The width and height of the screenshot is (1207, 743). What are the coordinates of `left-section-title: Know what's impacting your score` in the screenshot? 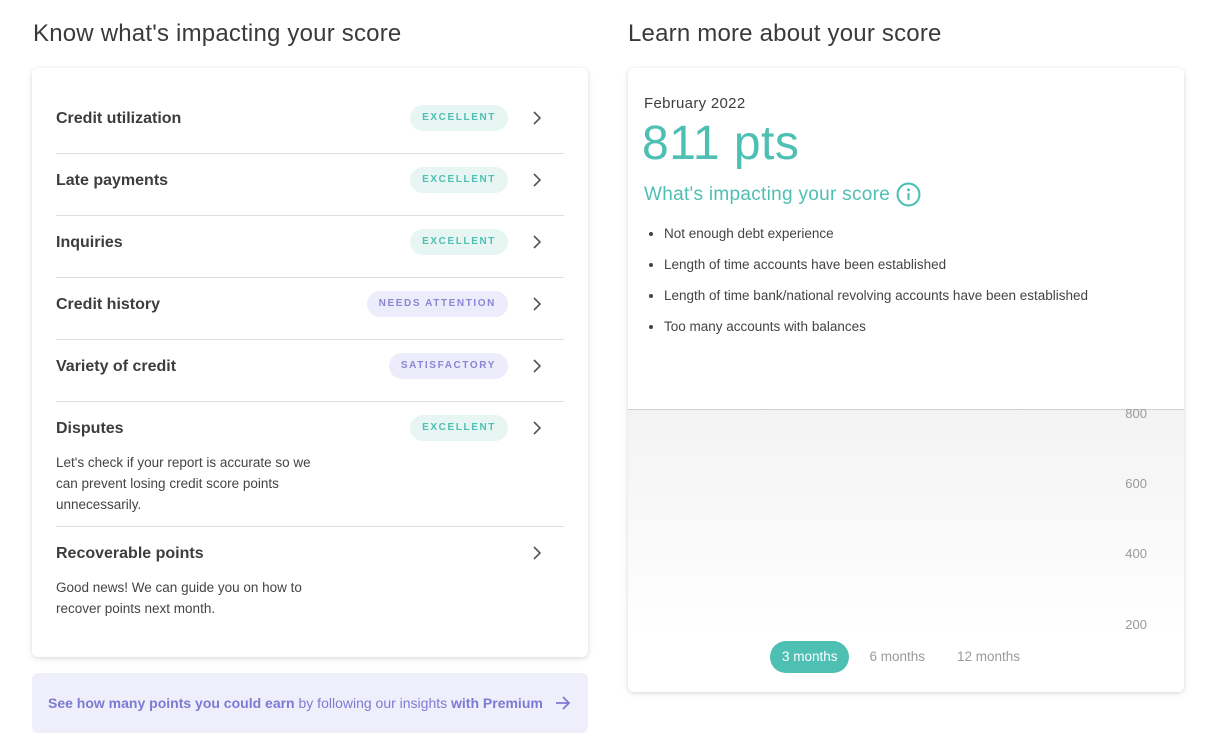 It's located at (217, 33).